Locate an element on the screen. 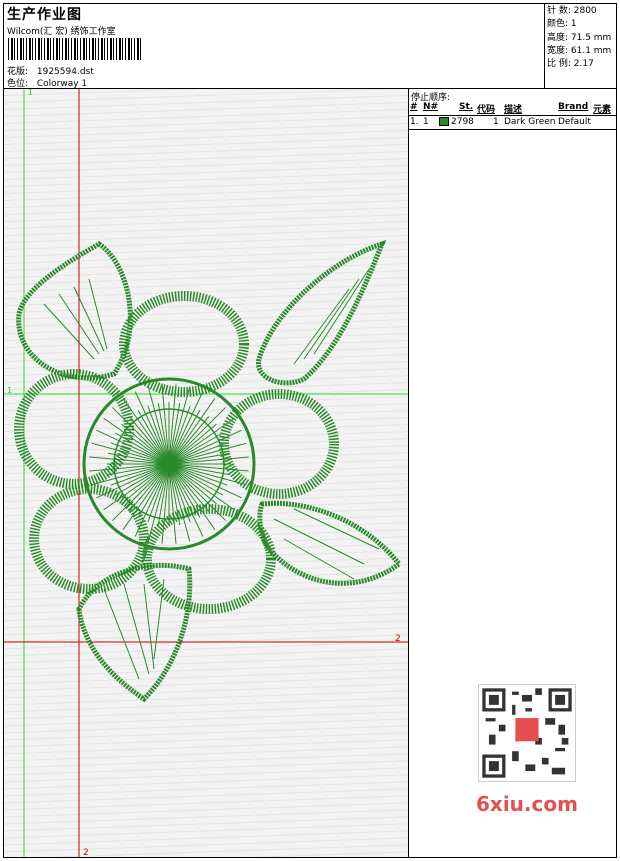  leaf-upper-left is located at coordinates (74, 311).